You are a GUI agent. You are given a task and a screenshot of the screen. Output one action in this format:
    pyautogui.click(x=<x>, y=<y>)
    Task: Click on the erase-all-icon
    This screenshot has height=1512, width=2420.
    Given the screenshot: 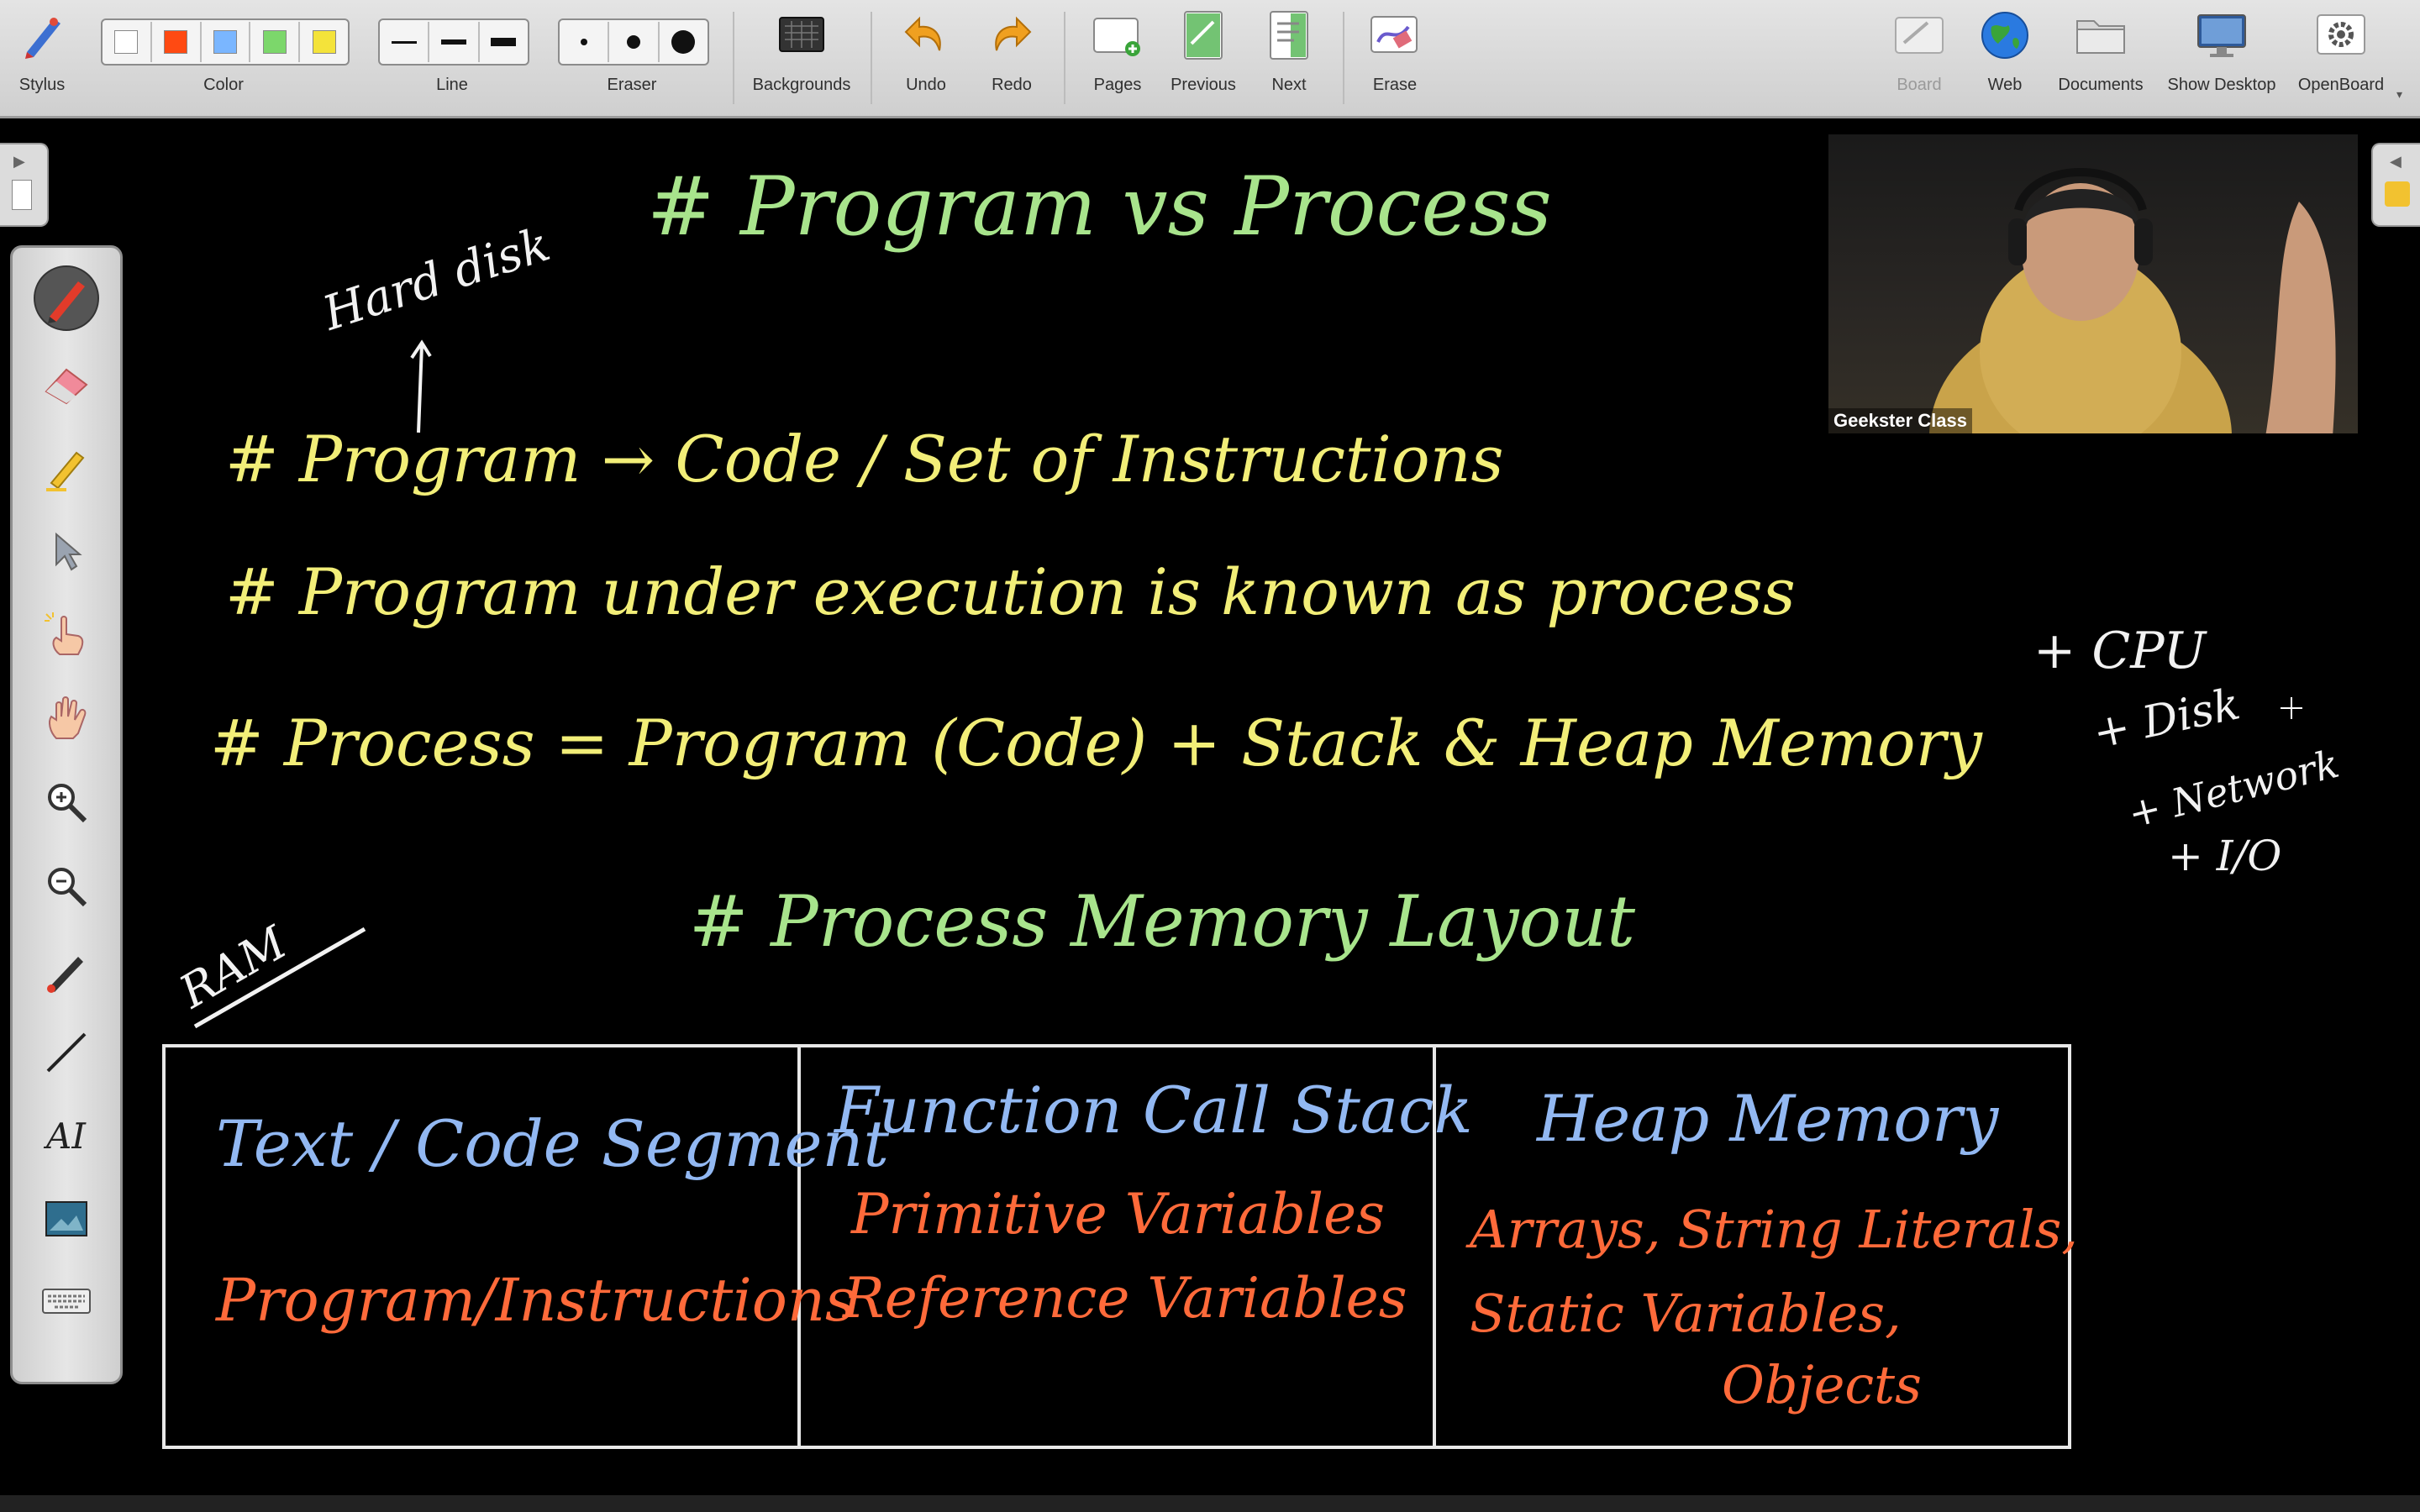 What is the action you would take?
    pyautogui.click(x=1395, y=35)
    